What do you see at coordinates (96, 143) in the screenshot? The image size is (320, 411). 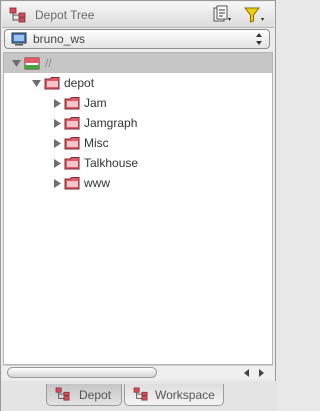 I see `tree-item-label: Misc` at bounding box center [96, 143].